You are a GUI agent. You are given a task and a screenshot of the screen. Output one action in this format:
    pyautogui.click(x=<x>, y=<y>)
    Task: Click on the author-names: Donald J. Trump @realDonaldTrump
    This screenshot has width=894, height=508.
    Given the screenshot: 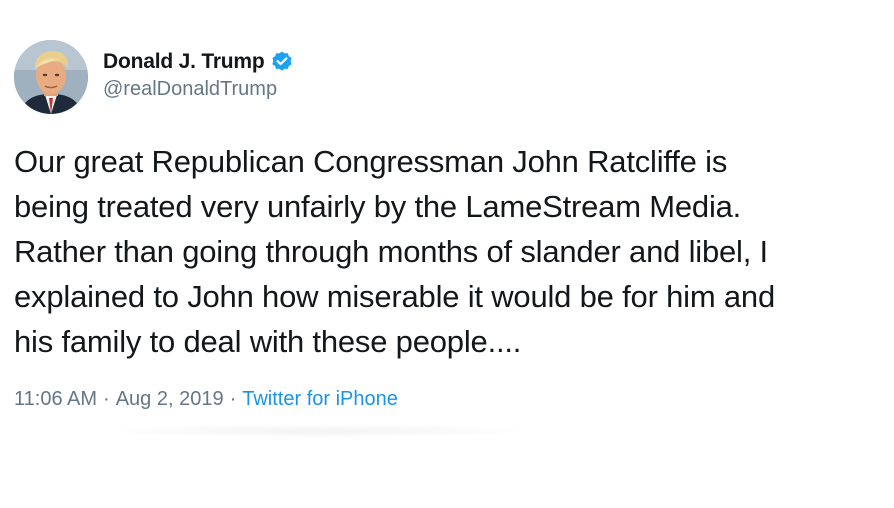 What is the action you would take?
    pyautogui.click(x=198, y=76)
    